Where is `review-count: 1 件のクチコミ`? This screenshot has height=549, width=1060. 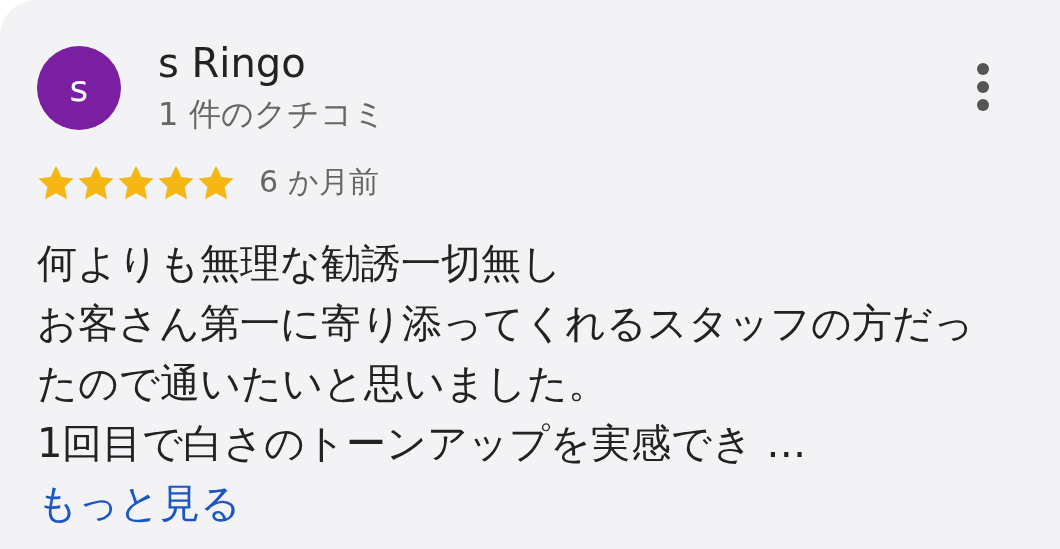
review-count: 1 件のクチコミ is located at coordinates (272, 114).